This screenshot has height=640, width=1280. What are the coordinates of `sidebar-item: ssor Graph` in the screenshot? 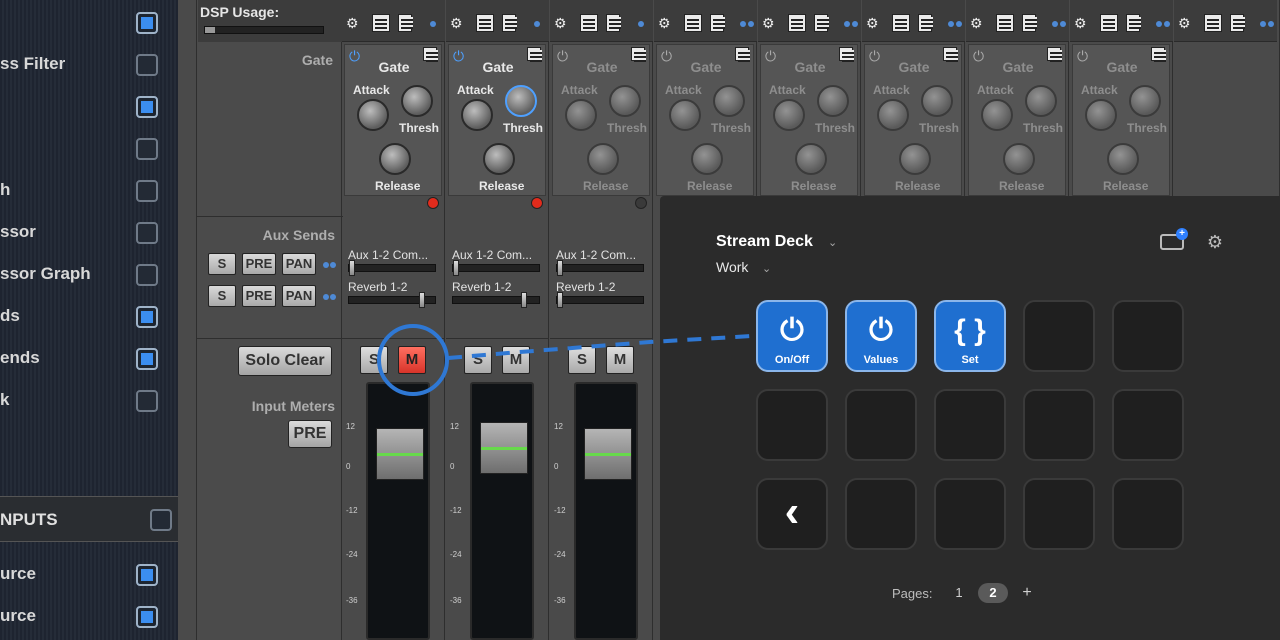 It's located at (89, 274).